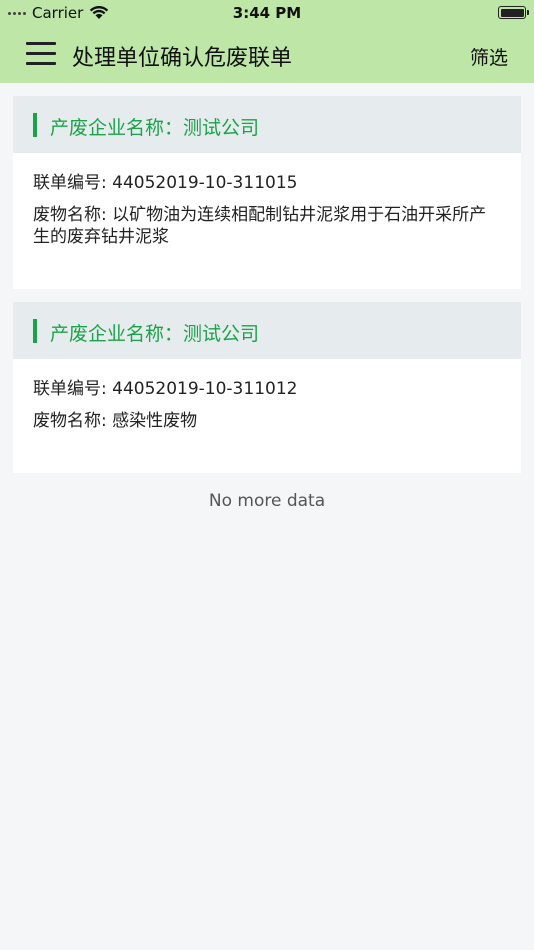  I want to click on card-body: 联单编号: 44052019-10-311012 废物名称: 感染性废物, so click(267, 395).